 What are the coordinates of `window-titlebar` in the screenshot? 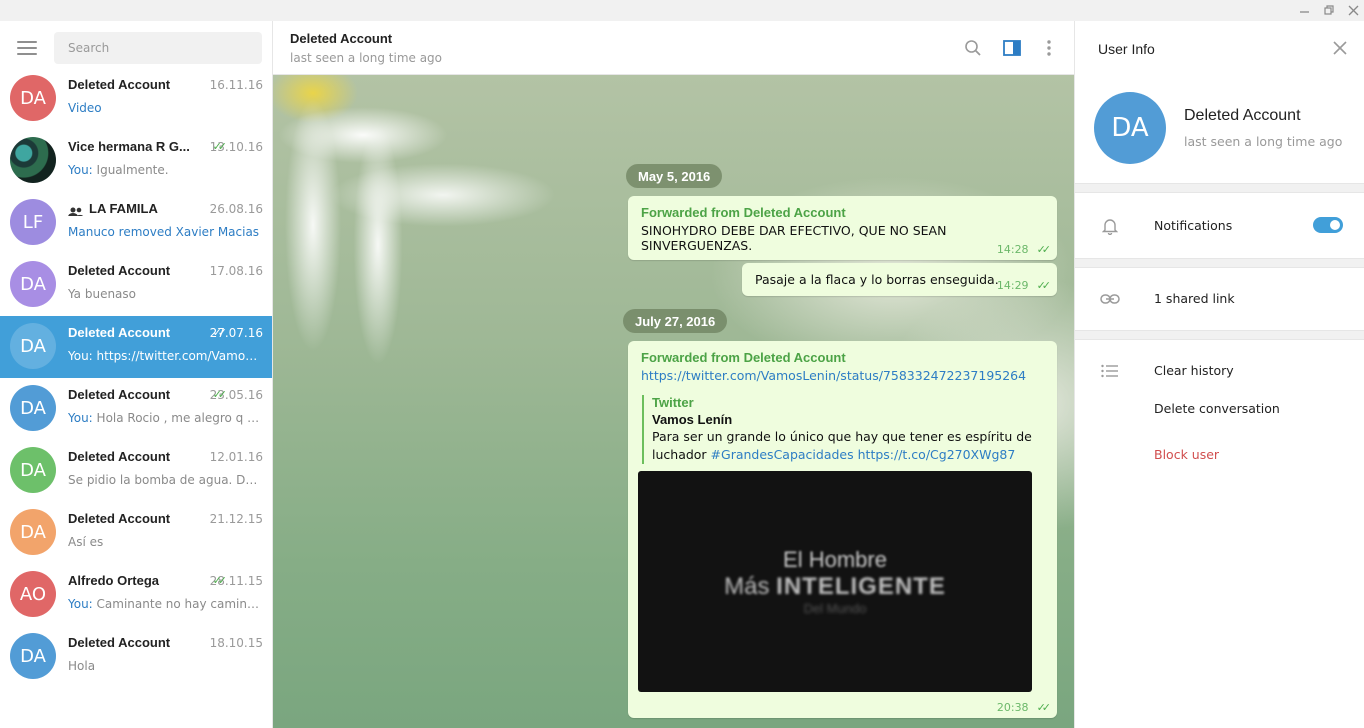 It's located at (682, 10).